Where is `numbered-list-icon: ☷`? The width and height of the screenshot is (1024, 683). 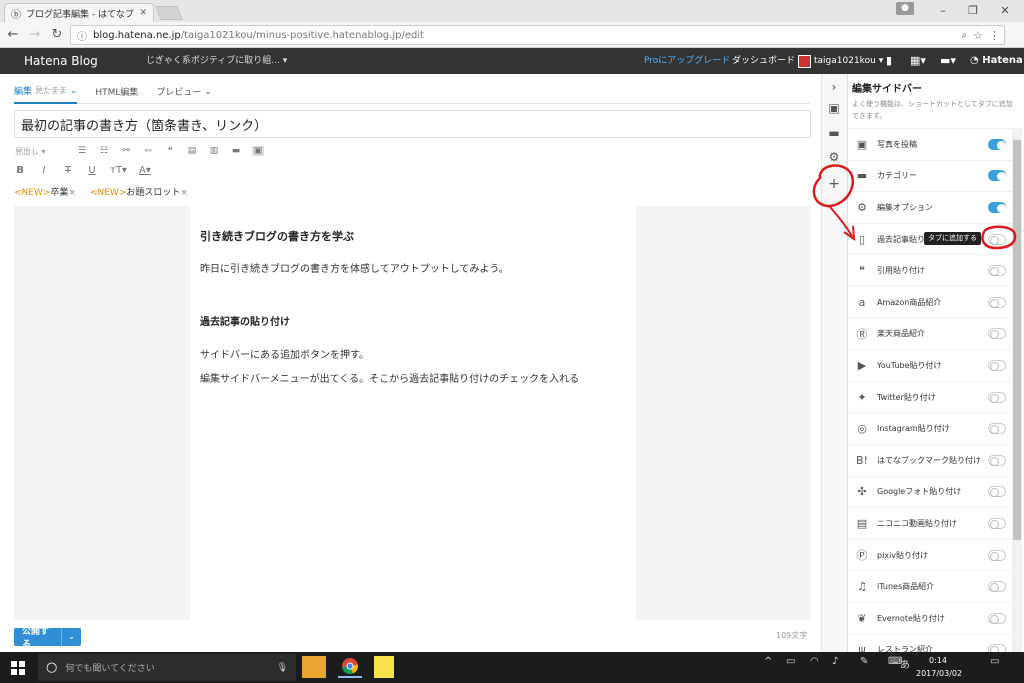 numbered-list-icon: ☷ is located at coordinates (104, 151).